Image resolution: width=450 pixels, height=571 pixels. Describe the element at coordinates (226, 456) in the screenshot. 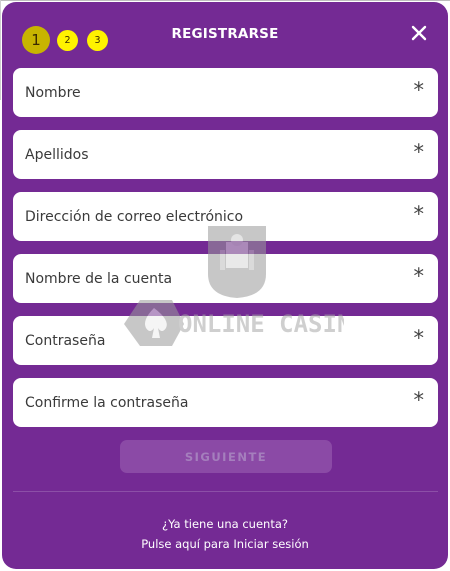

I see `next-button: SIGUIENTE` at that location.